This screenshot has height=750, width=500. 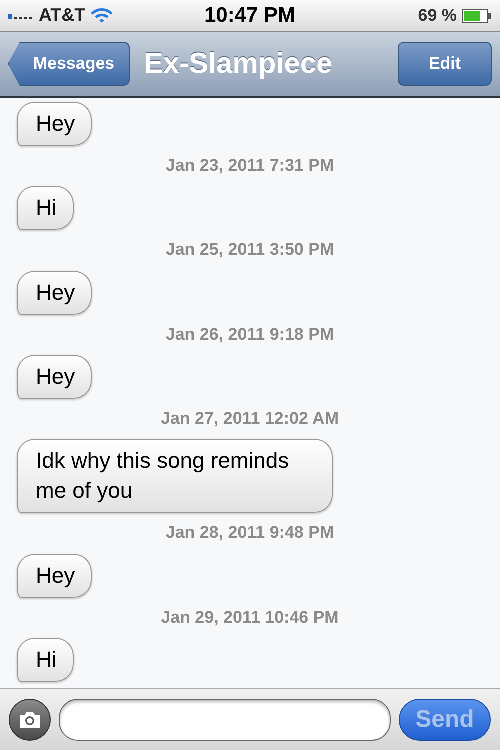 What do you see at coordinates (445, 64) in the screenshot?
I see `edit-button: Edit` at bounding box center [445, 64].